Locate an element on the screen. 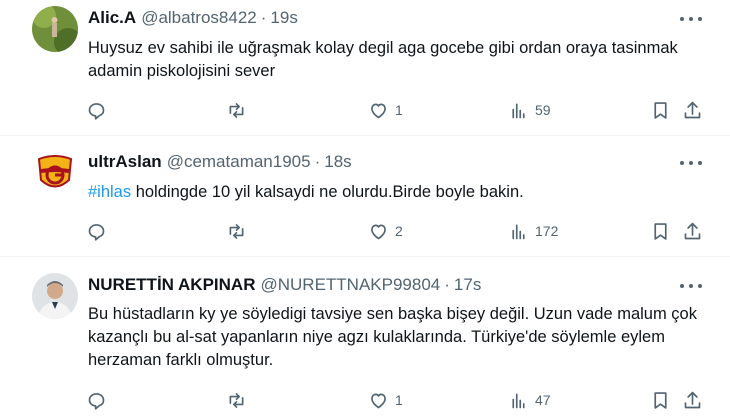 Image resolution: width=730 pixels, height=420 pixels. tweet-header: Alic.A @albatros8422 · 19s is located at coordinates (193, 18).